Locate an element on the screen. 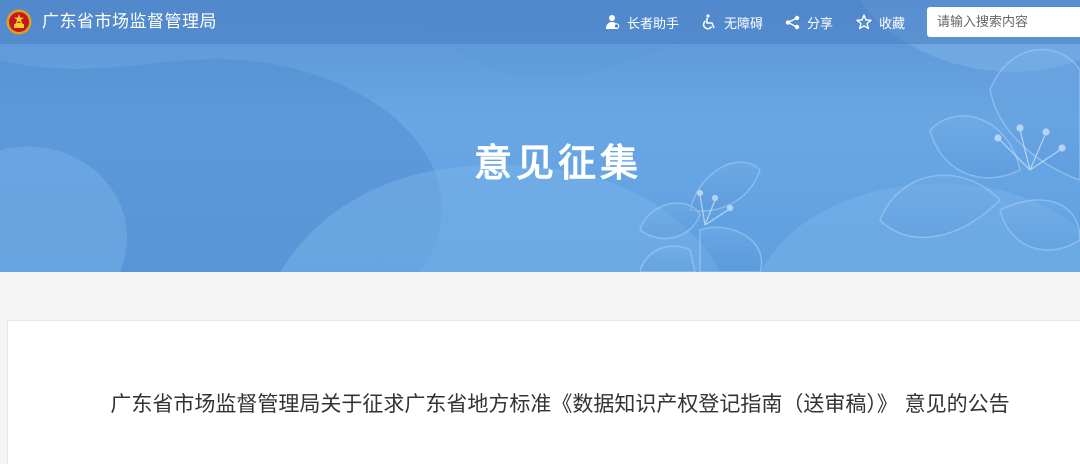 This screenshot has height=464, width=1080. banner-title: 意见征集 is located at coordinates (557, 163).